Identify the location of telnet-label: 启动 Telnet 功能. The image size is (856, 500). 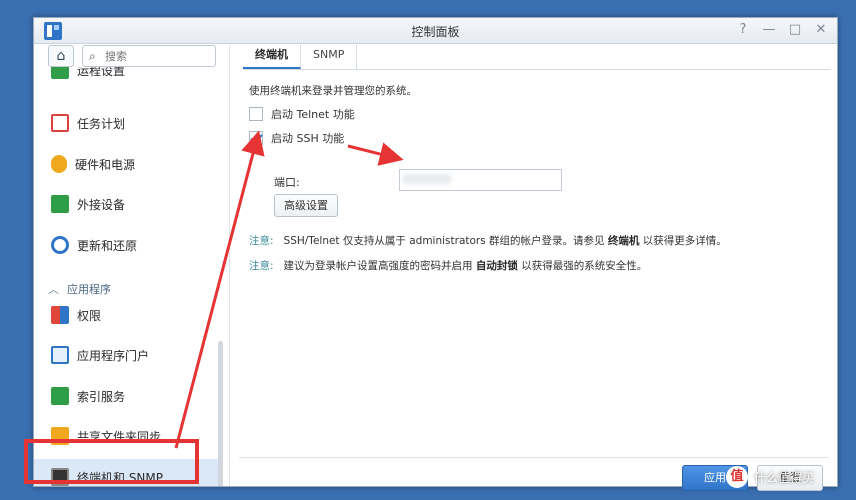
(313, 114).